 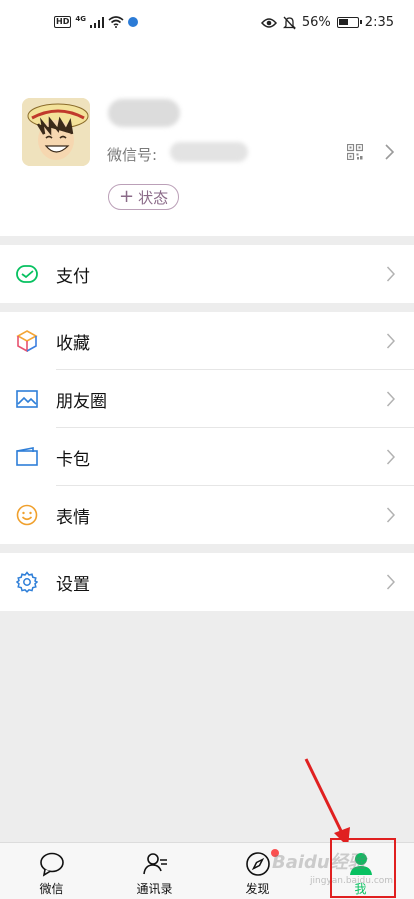 I want to click on qr-code-icon, so click(x=355, y=152).